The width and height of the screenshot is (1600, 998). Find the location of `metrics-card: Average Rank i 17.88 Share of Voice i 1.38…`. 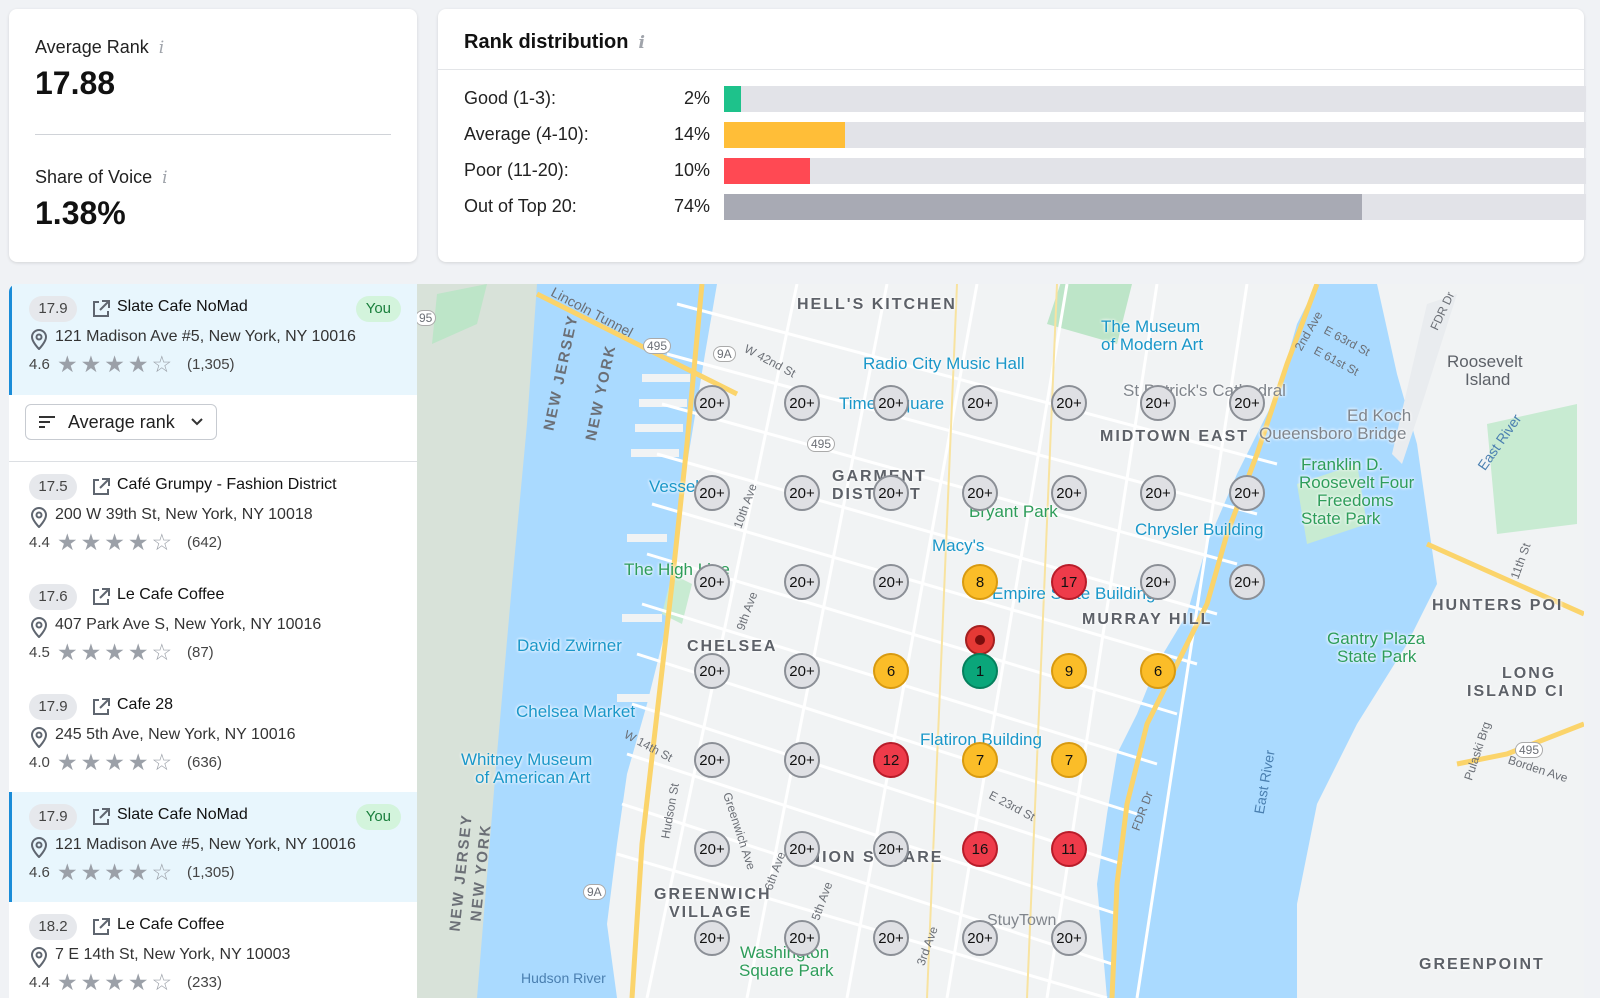

metrics-card: Average Rank i 17.88 Share of Voice i 1.38… is located at coordinates (213, 135).